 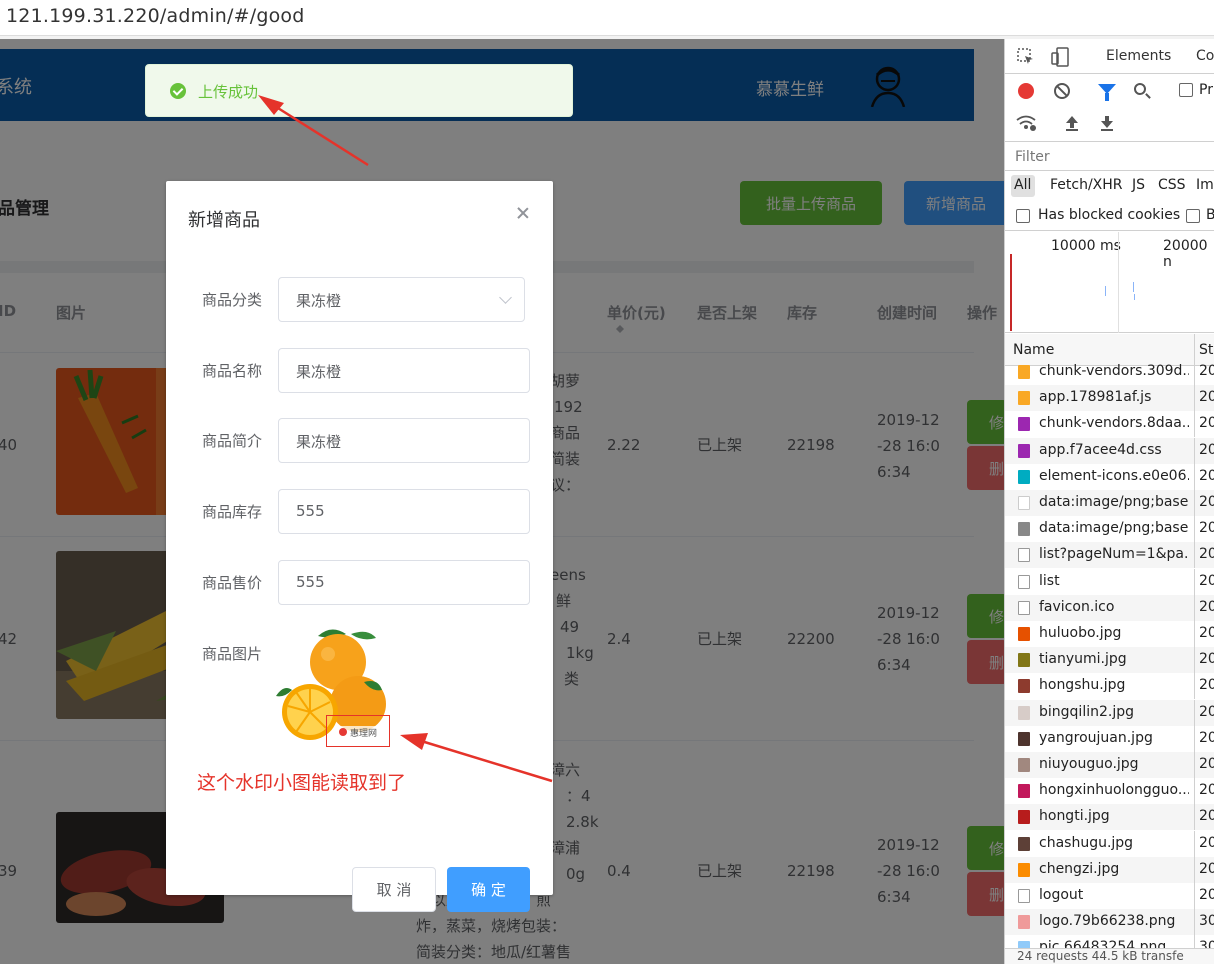 I want to click on request-row: list 20, so click(x=1109, y=581).